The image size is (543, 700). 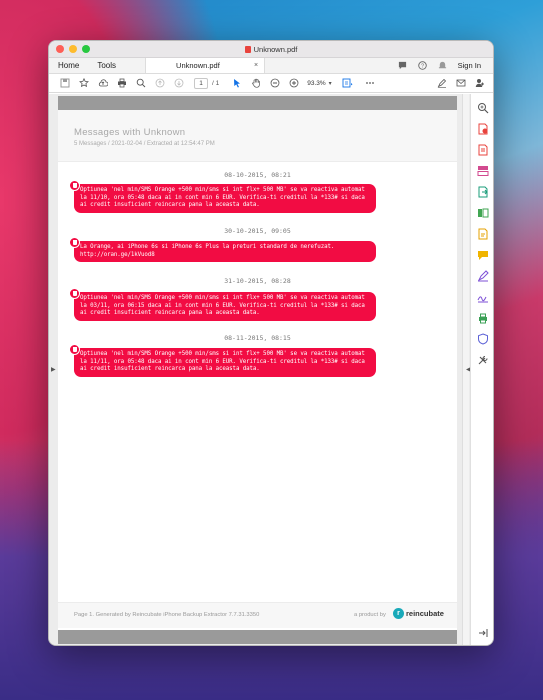 What do you see at coordinates (256, 65) in the screenshot?
I see `close-icon: ×` at bounding box center [256, 65].